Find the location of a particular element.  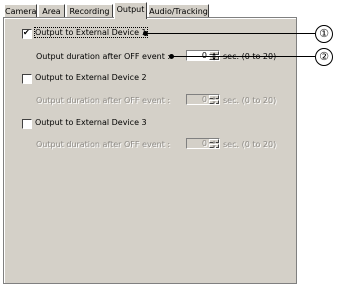

checkmark-icon: ✔ is located at coordinates (26, 32).